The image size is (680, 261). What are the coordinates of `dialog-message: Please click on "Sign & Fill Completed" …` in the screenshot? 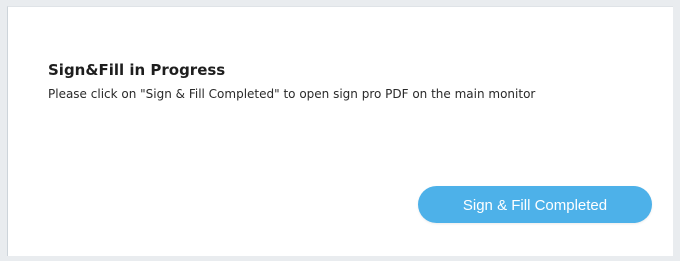 It's located at (292, 94).